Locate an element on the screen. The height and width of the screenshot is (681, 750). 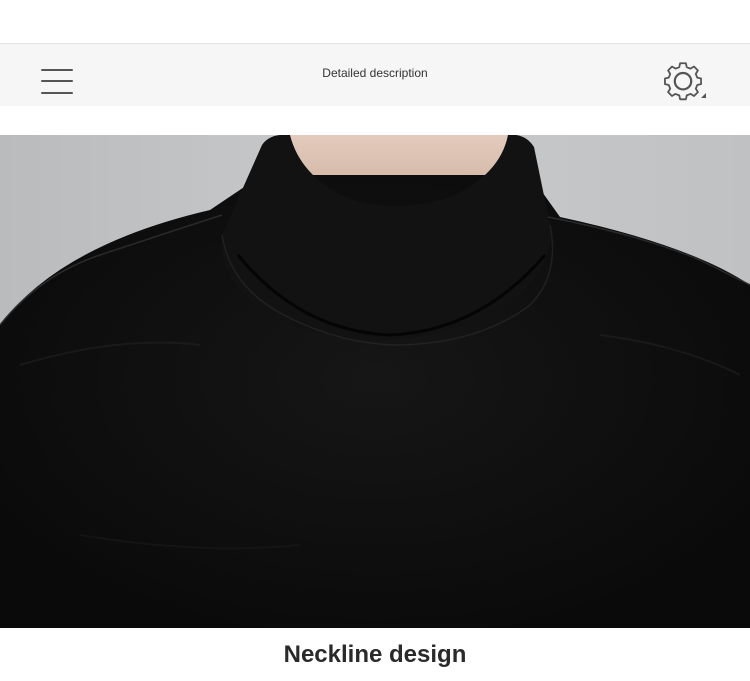
top-navigation-bar: Detailed description is located at coordinates (375, 74).